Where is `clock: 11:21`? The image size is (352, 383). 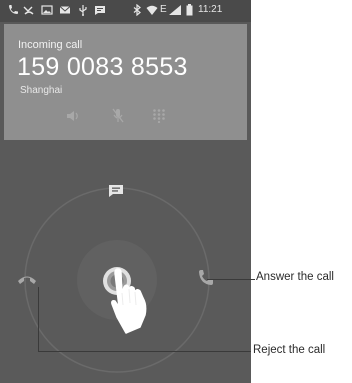 clock: 11:21 is located at coordinates (210, 9).